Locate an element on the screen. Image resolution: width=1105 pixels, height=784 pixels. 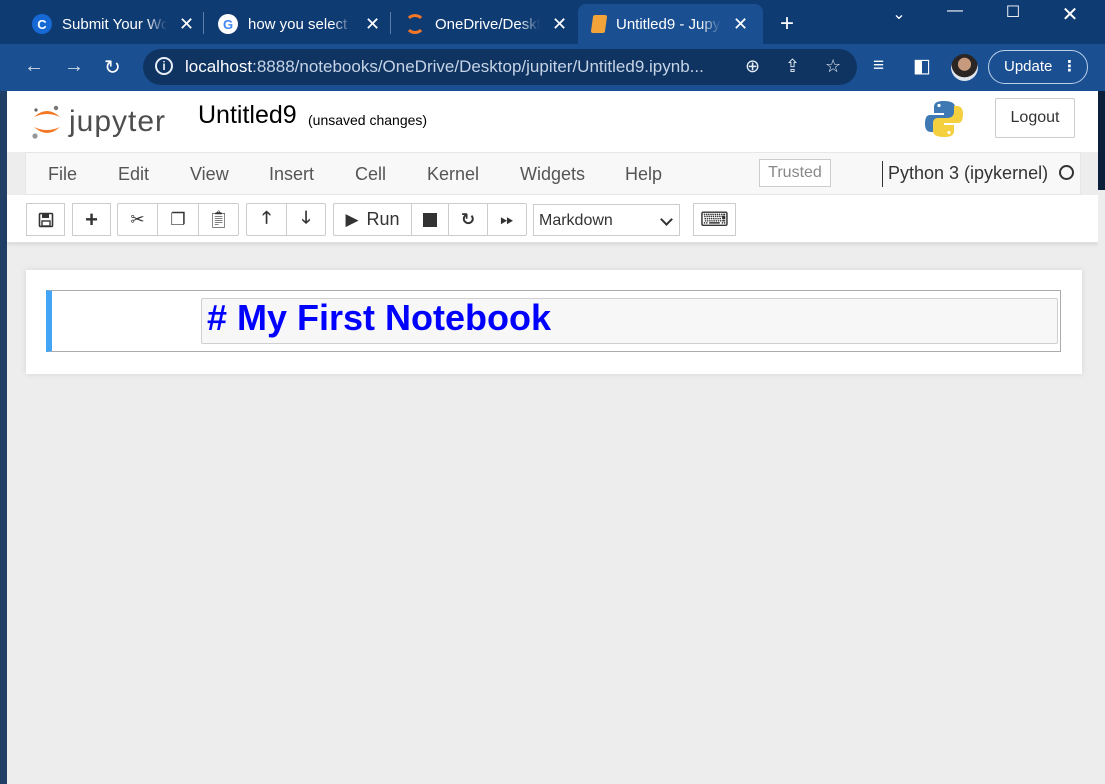
more-menu-icon: ⋮ is located at coordinates (1069, 67).